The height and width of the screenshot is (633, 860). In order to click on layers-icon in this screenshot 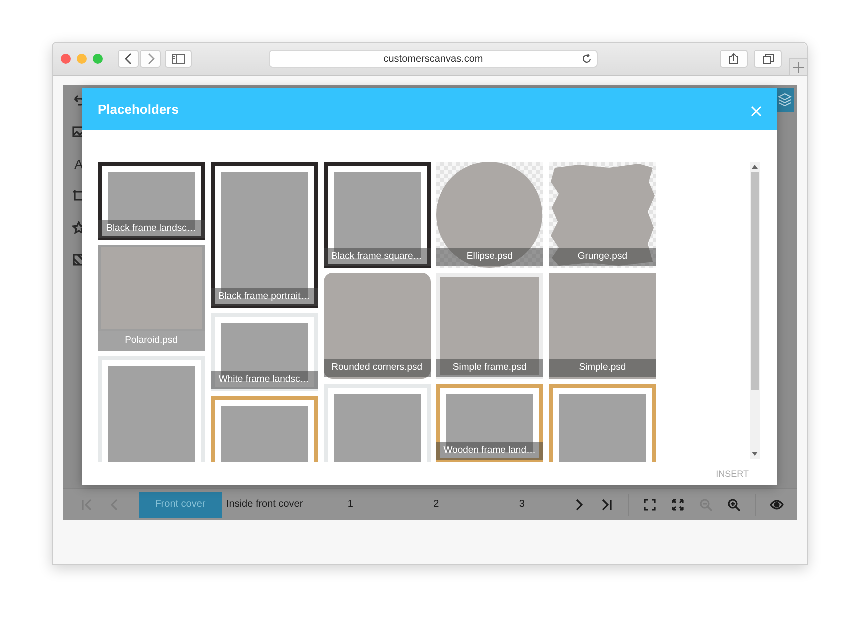, I will do `click(785, 100)`.